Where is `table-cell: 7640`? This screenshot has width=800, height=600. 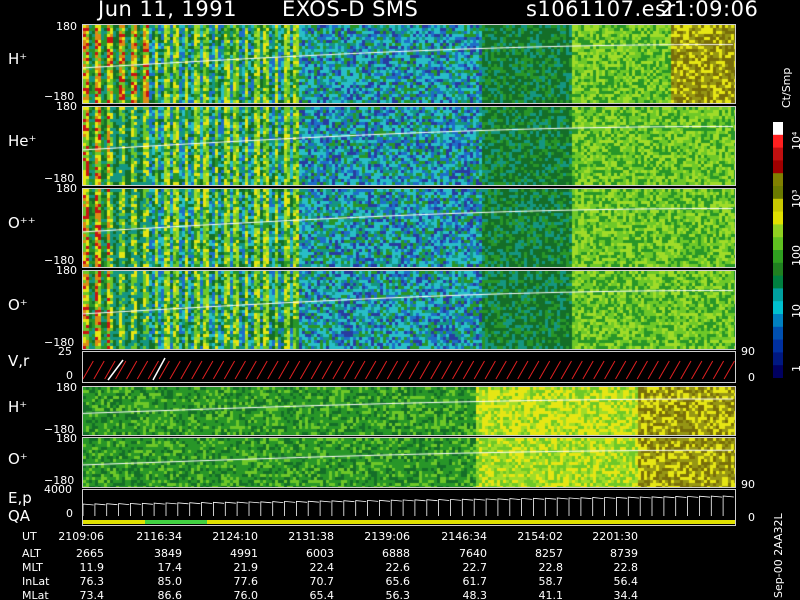
table-cell: 7640 is located at coordinates (473, 553).